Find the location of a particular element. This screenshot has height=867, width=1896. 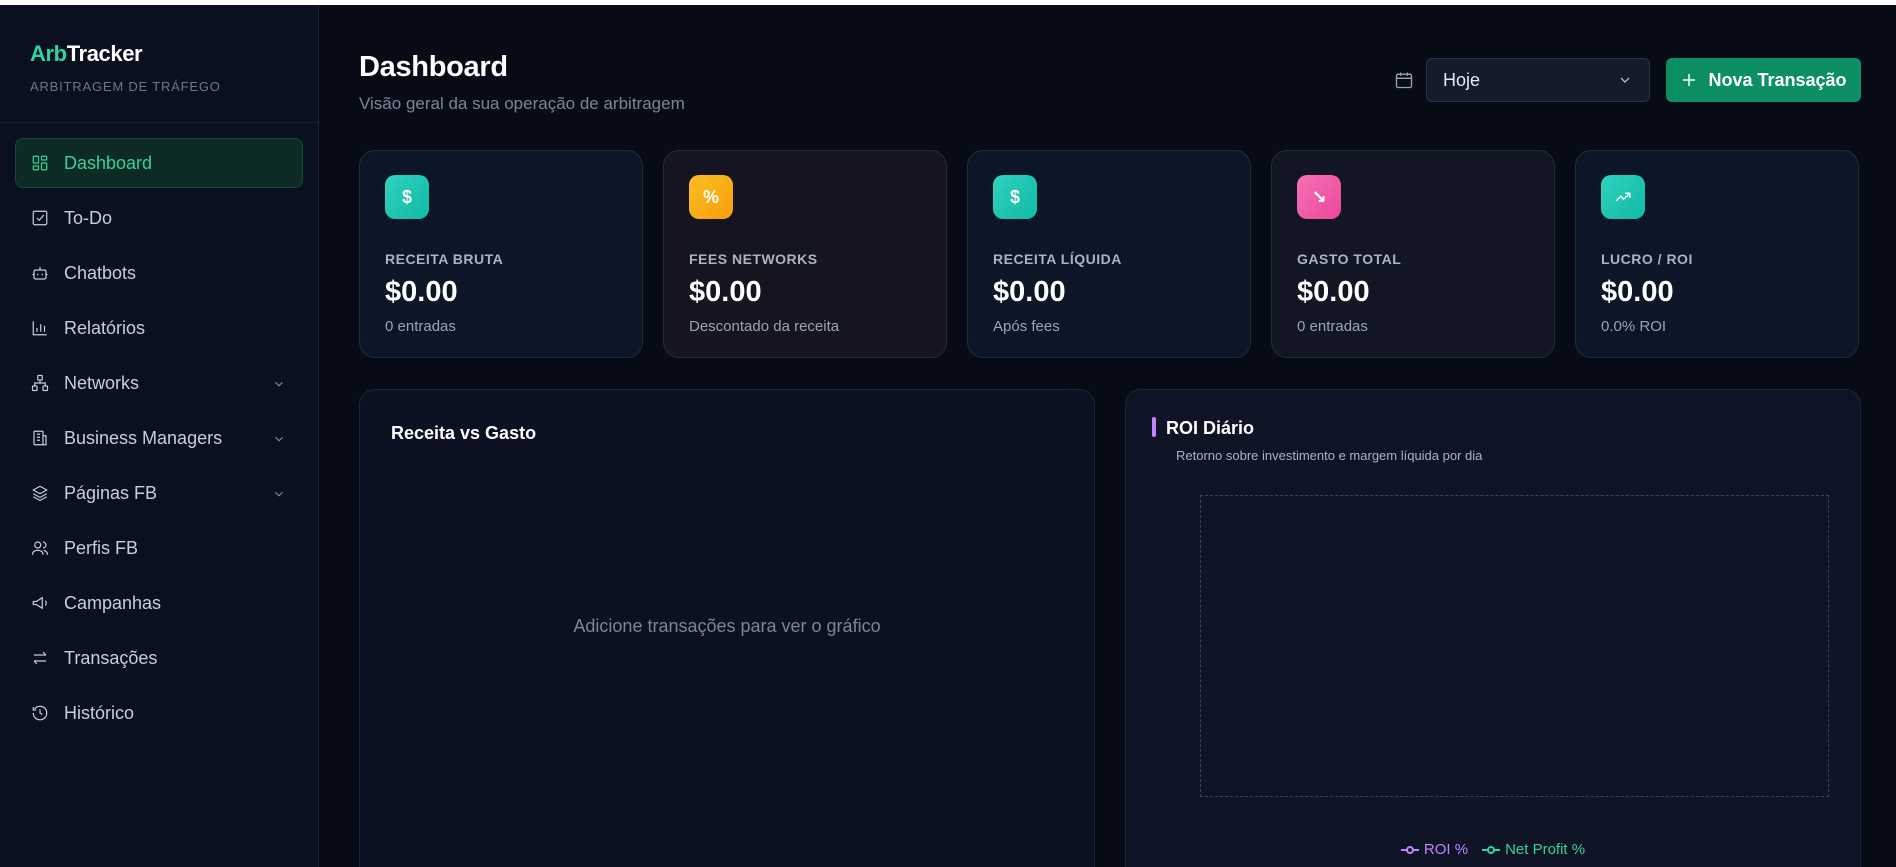

chart-plot-area is located at coordinates (1514, 646).